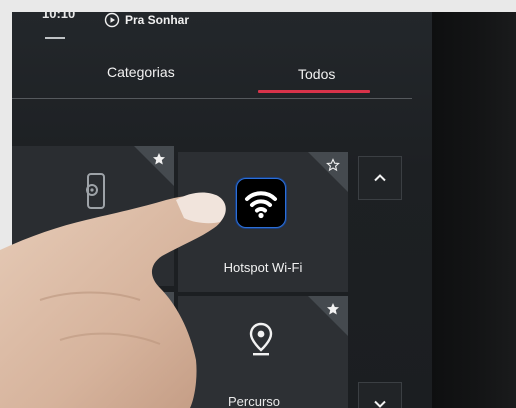  I want to click on clock-underline, so click(55, 38).